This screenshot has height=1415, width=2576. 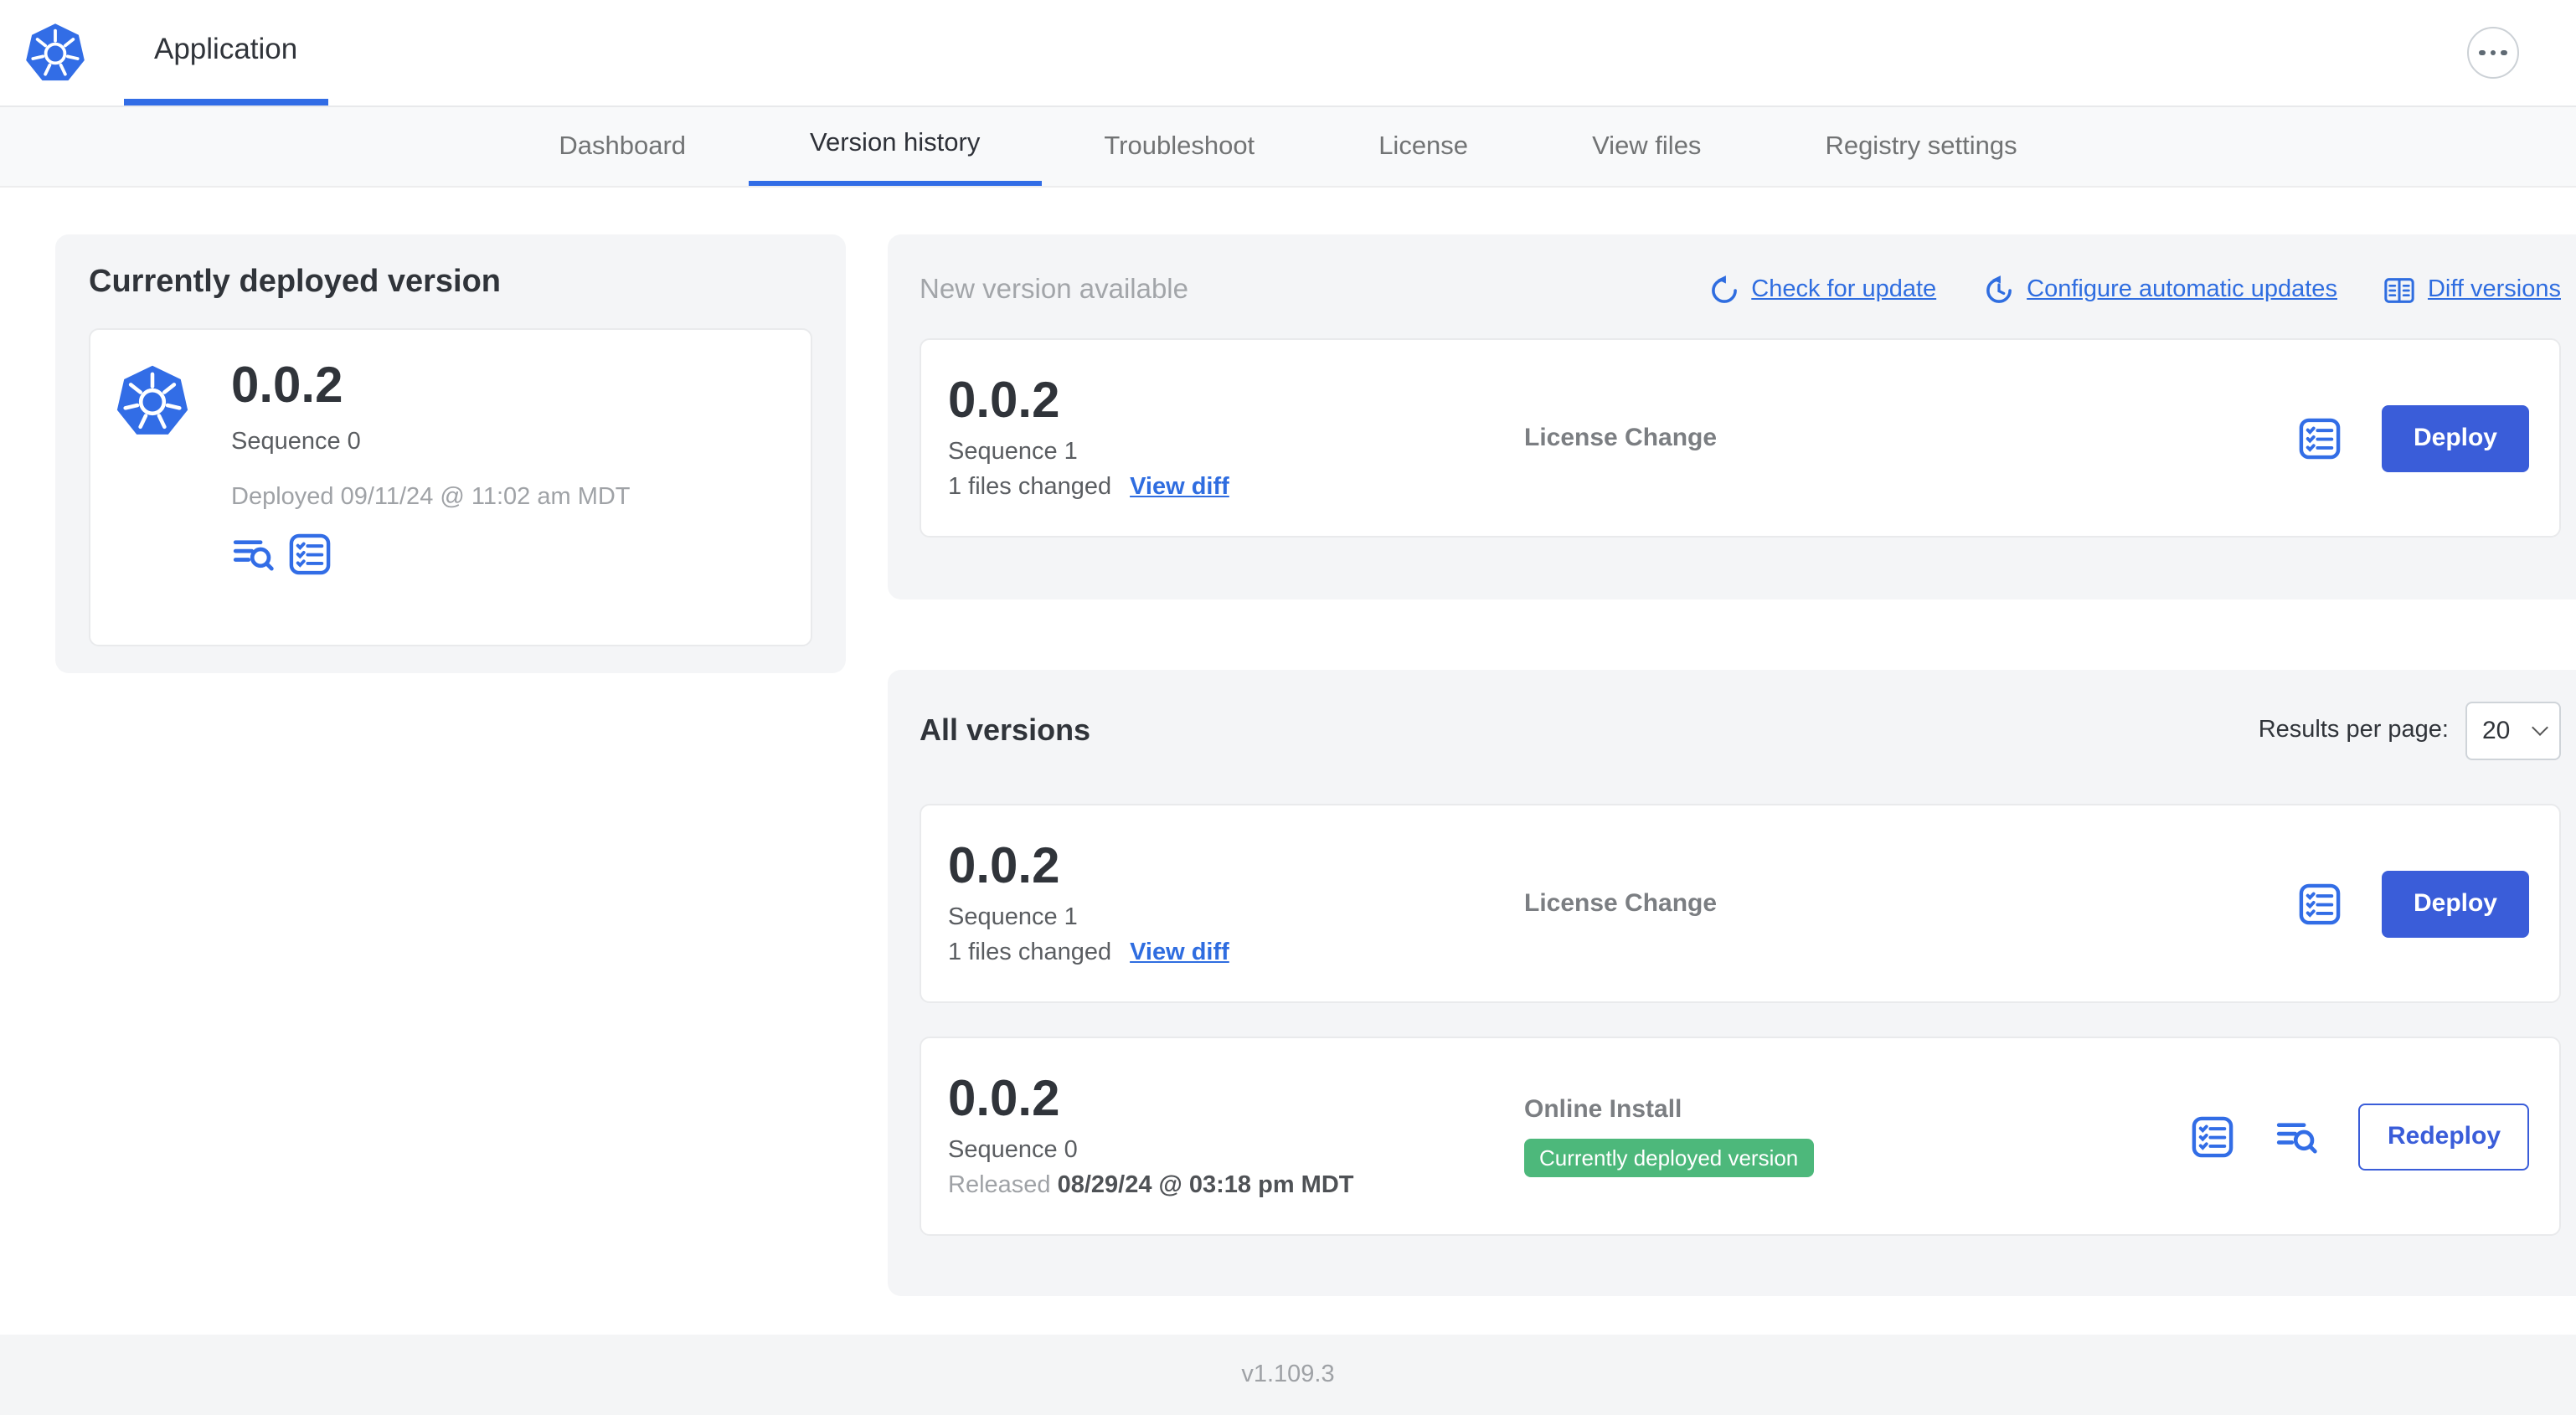 I want to click on app-icon, so click(x=152, y=401).